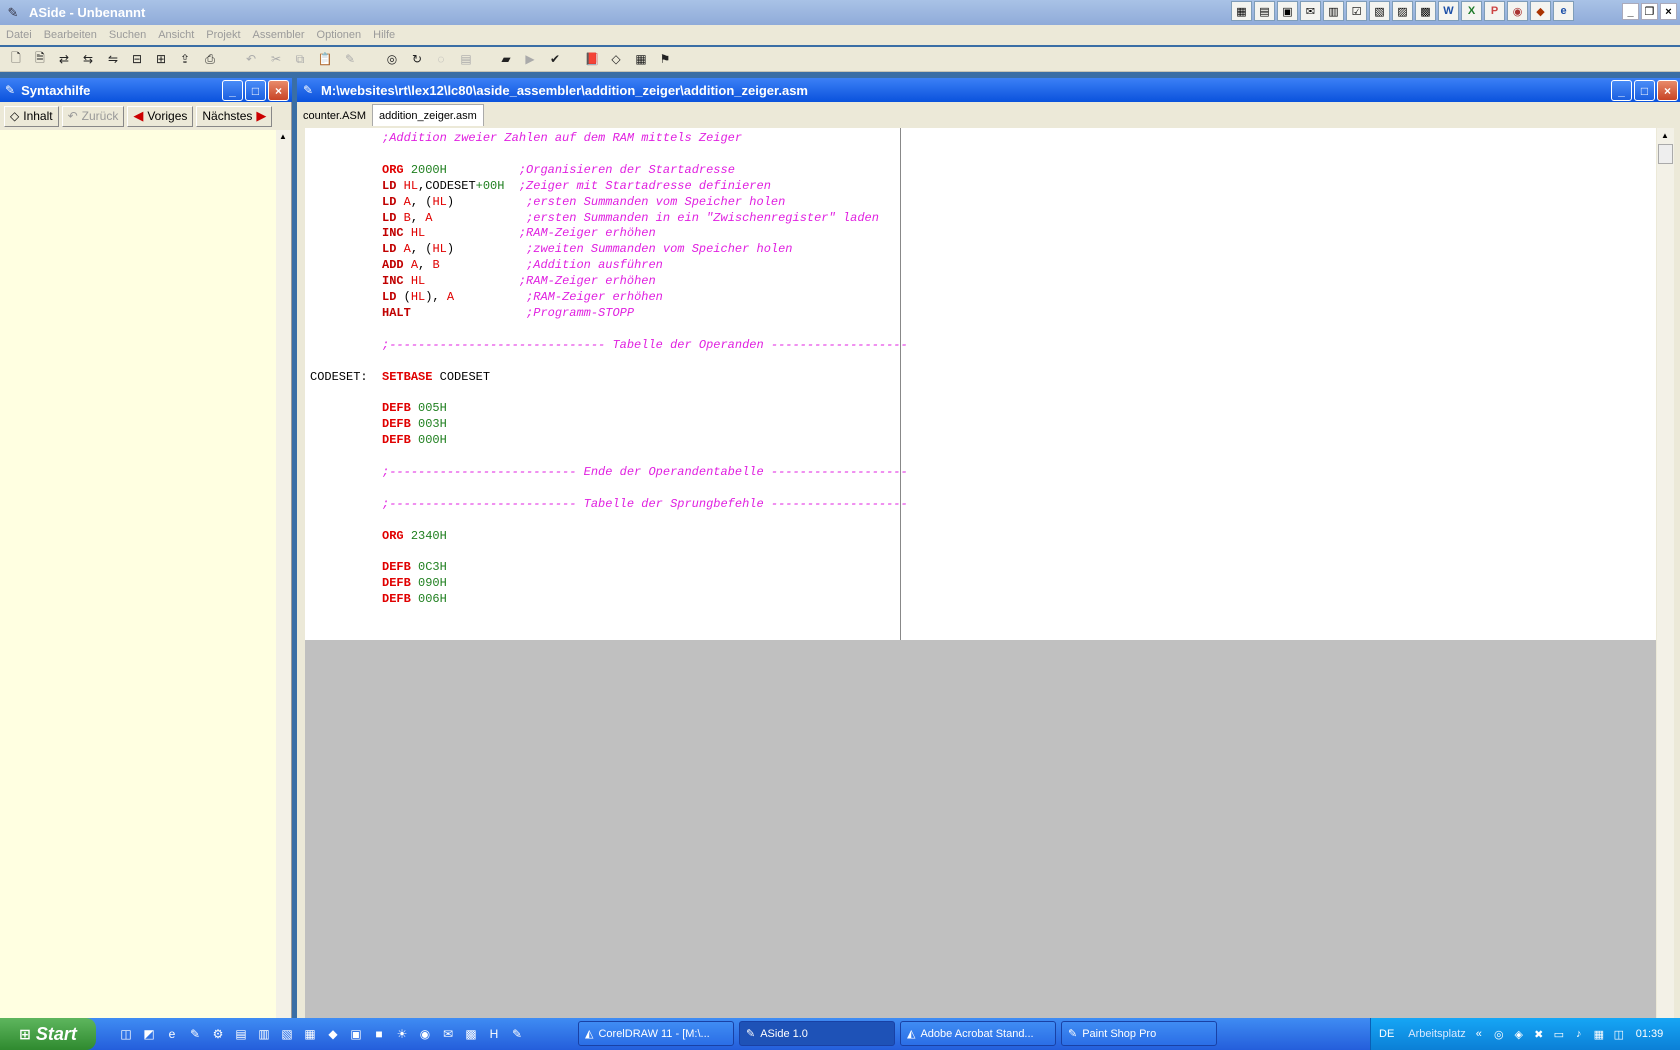  Describe the element at coordinates (1436, 1034) in the screenshot. I see `desktop-toolbar-label: Arbeitsplatz` at that location.